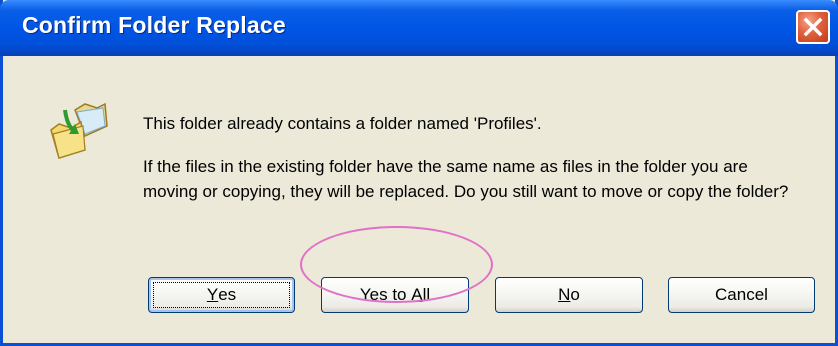  I want to click on dialog-title: Confirm Folder Replace, so click(154, 25).